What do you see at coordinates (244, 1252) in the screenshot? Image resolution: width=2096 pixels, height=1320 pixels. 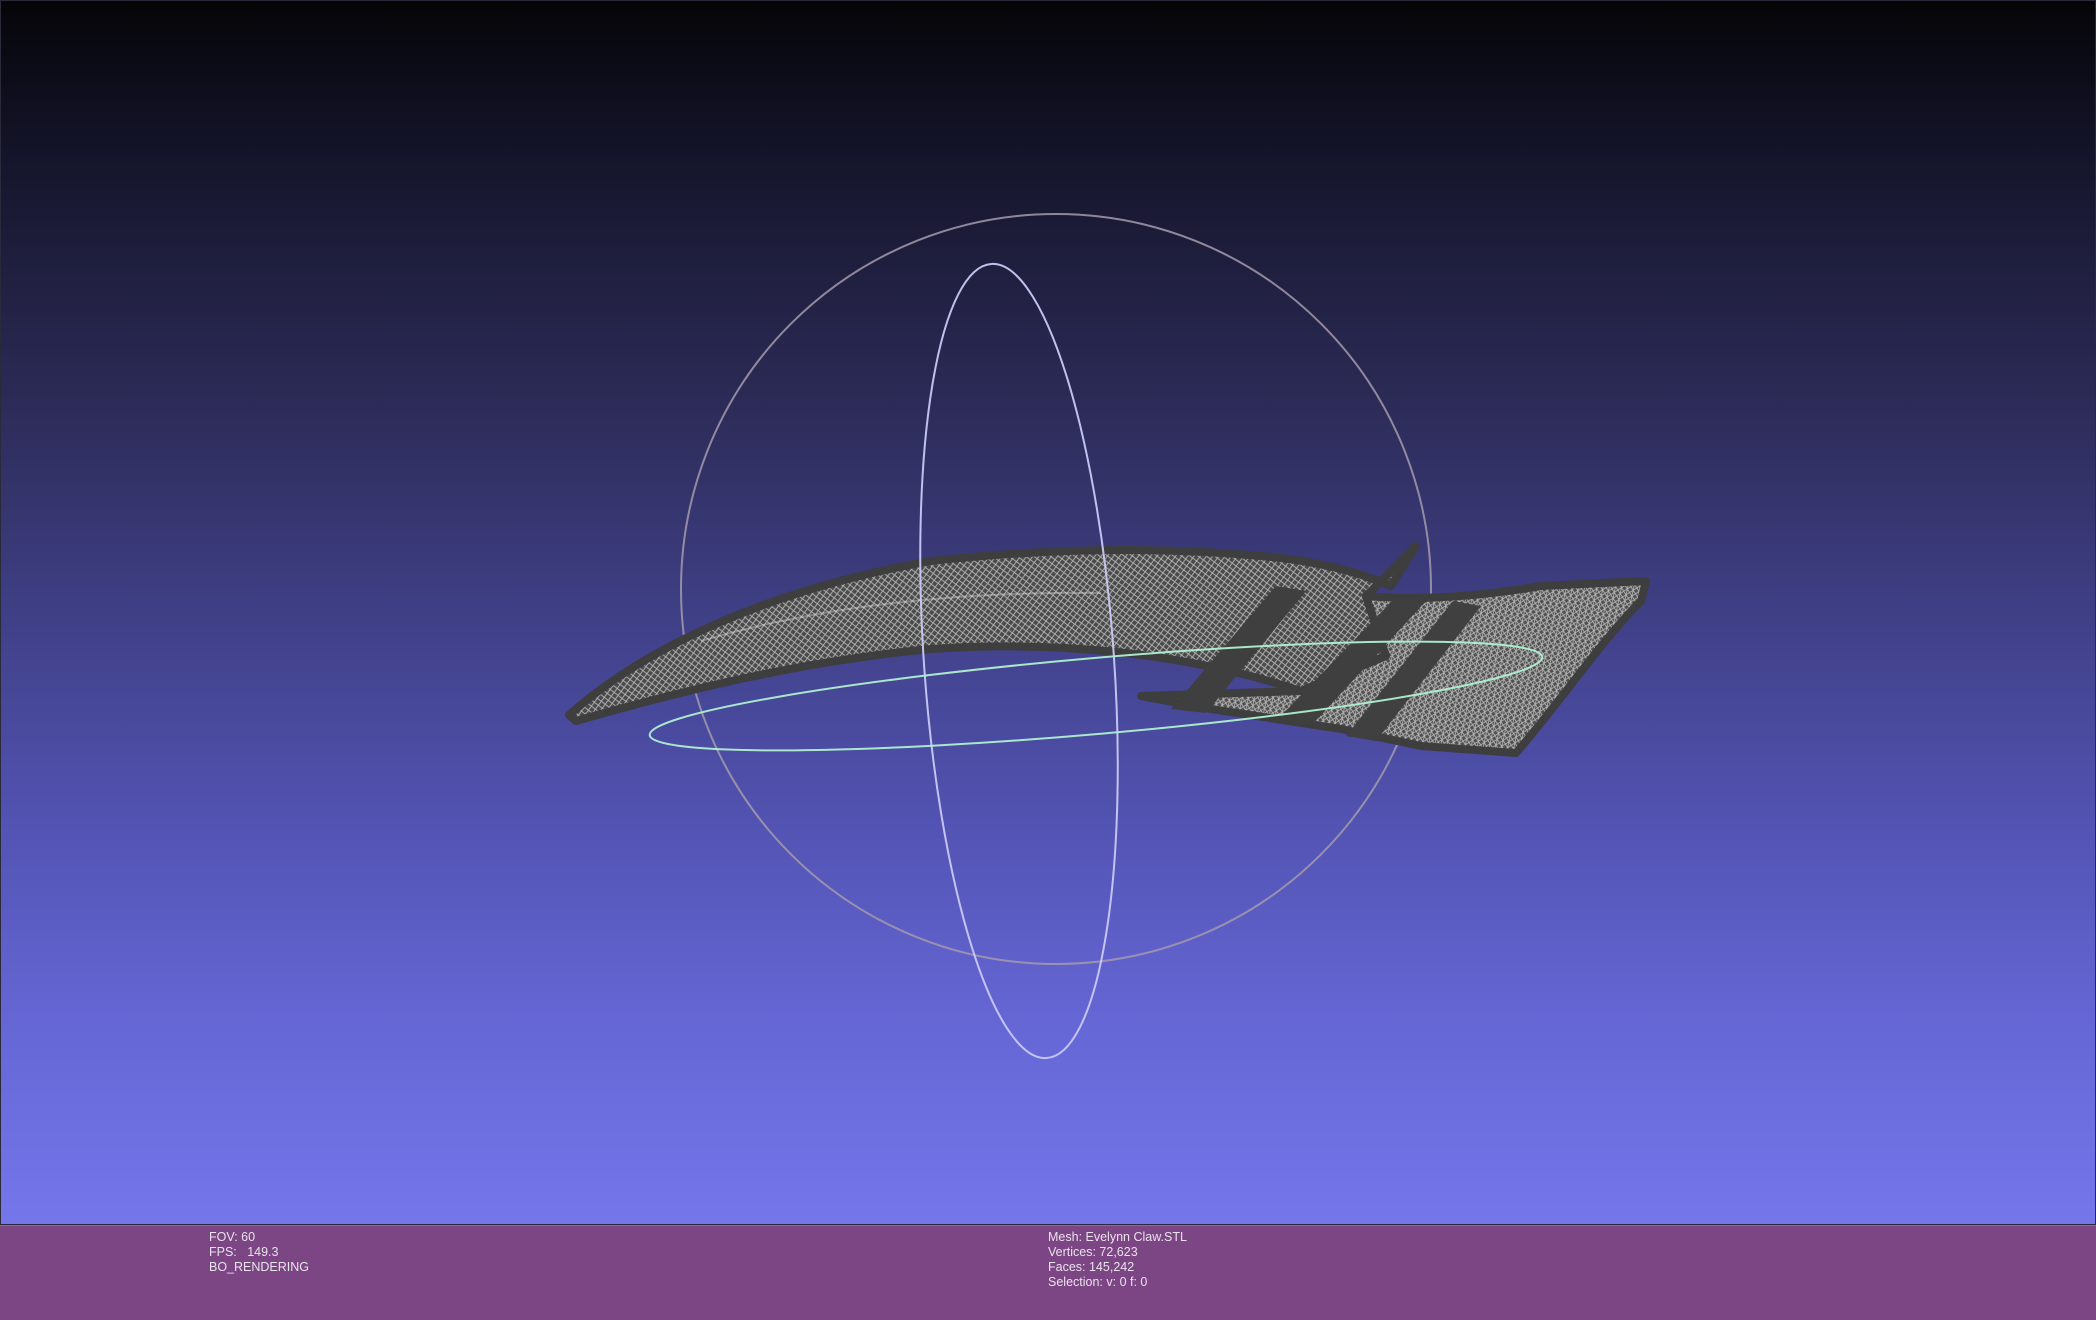 I see `fps-readout: FPS: 149.3` at bounding box center [244, 1252].